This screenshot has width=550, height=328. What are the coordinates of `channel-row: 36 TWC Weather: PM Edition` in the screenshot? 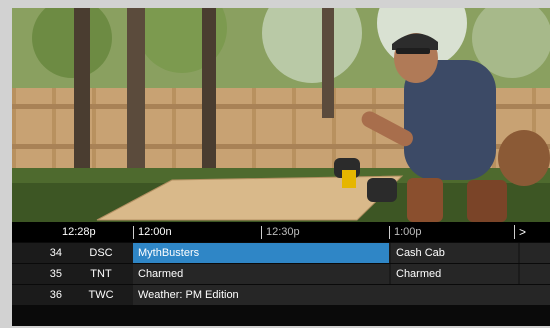 It's located at (281, 295).